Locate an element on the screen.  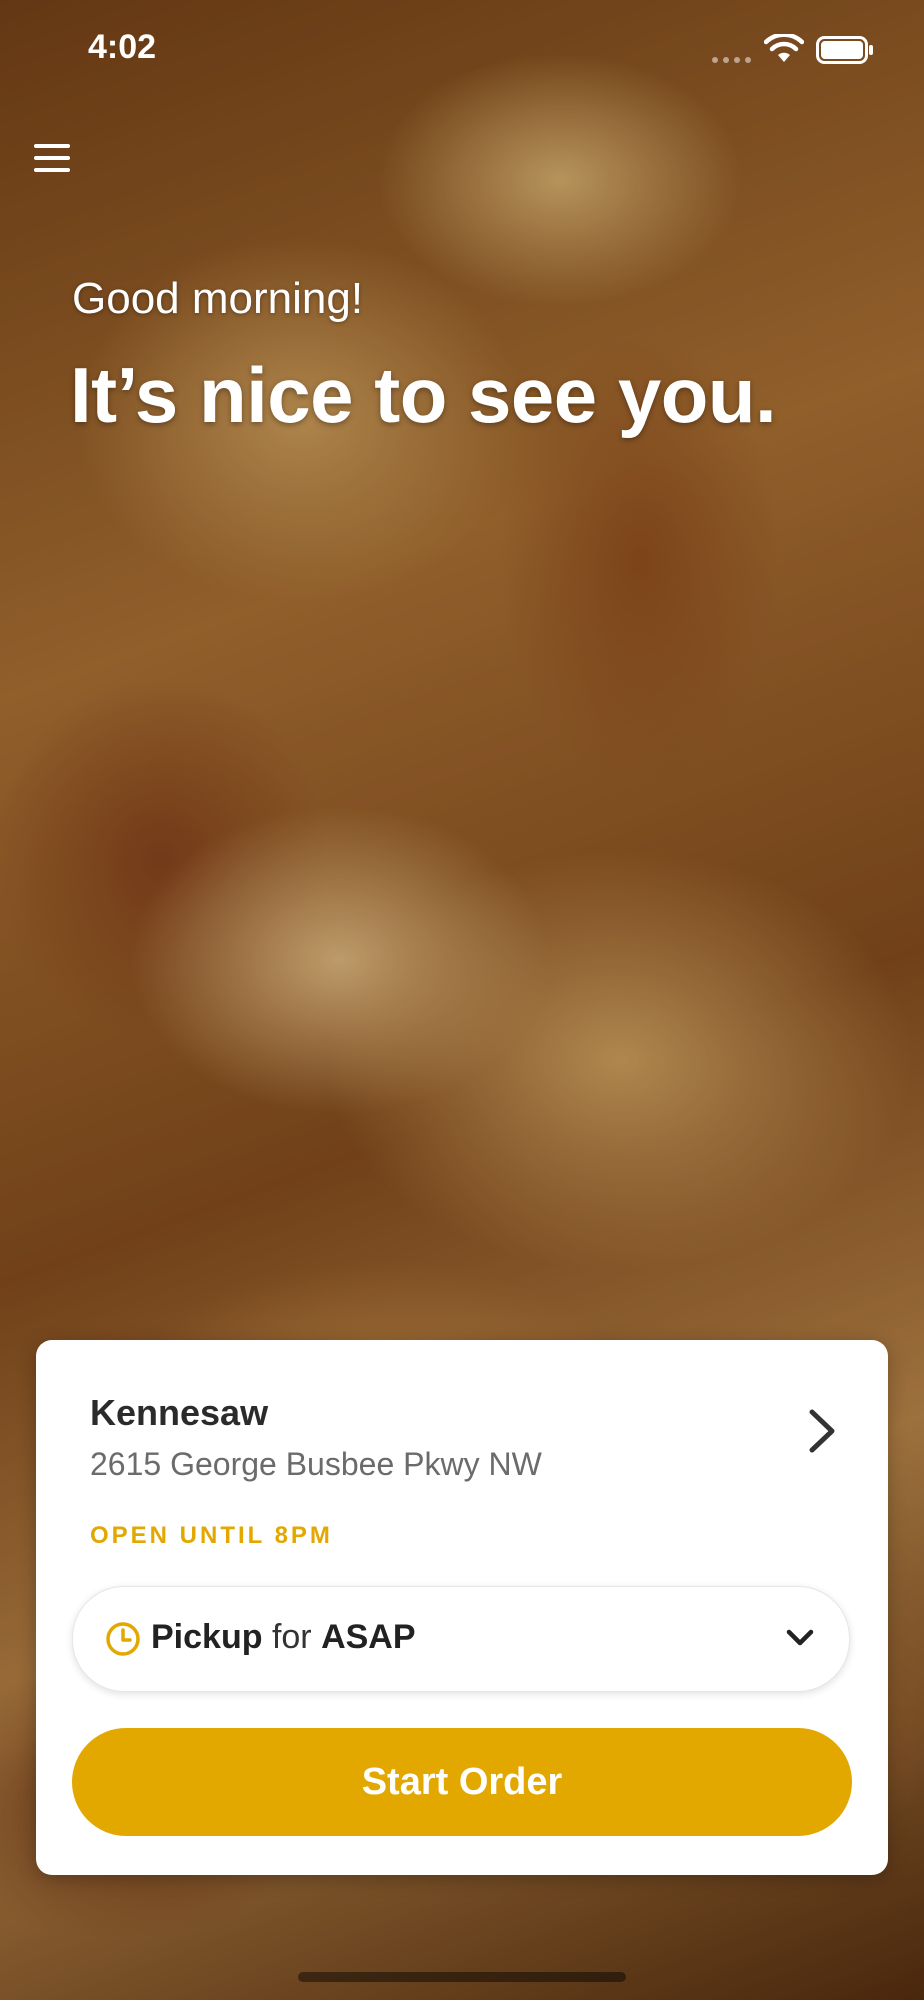
home-indicator is located at coordinates (462, 1977).